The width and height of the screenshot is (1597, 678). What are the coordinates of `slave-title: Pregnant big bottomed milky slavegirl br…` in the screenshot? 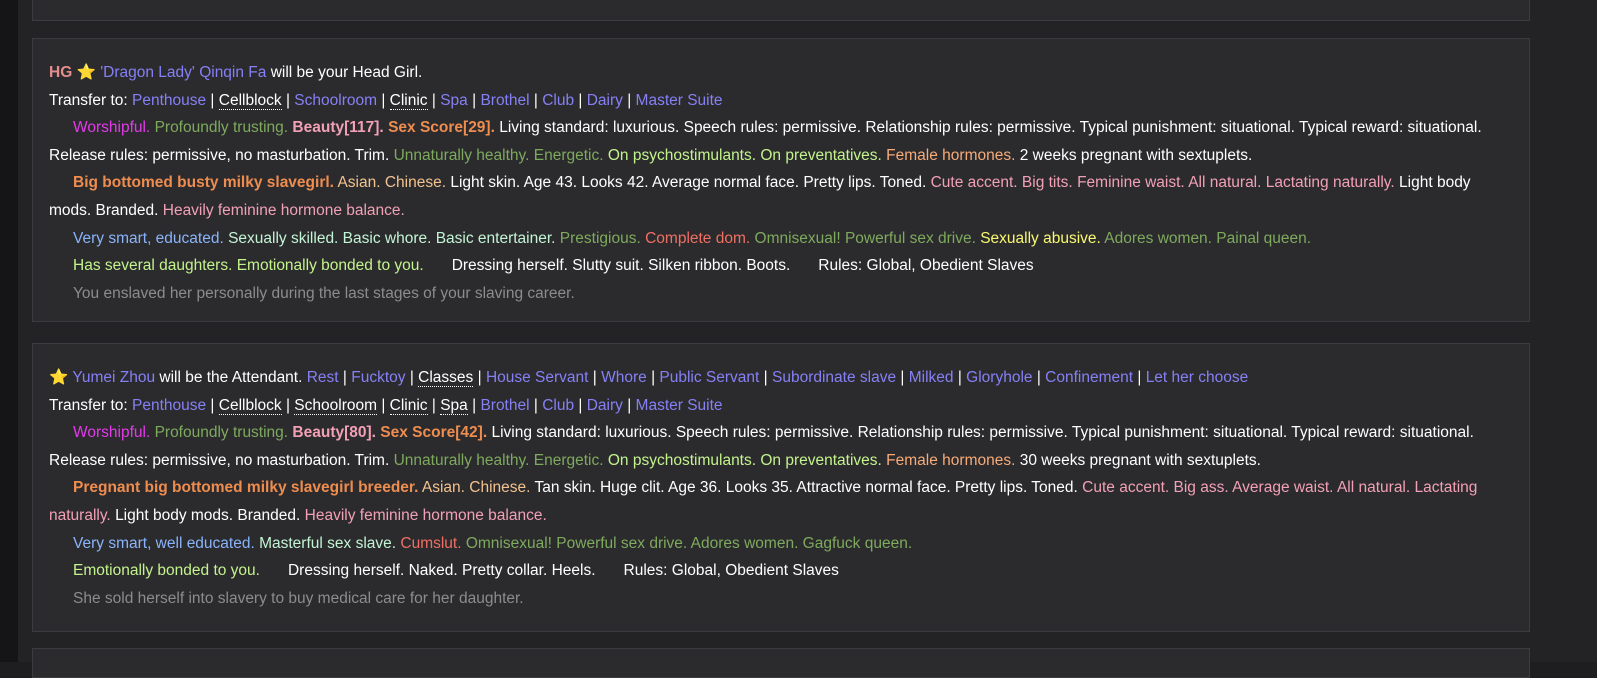 It's located at (246, 488).